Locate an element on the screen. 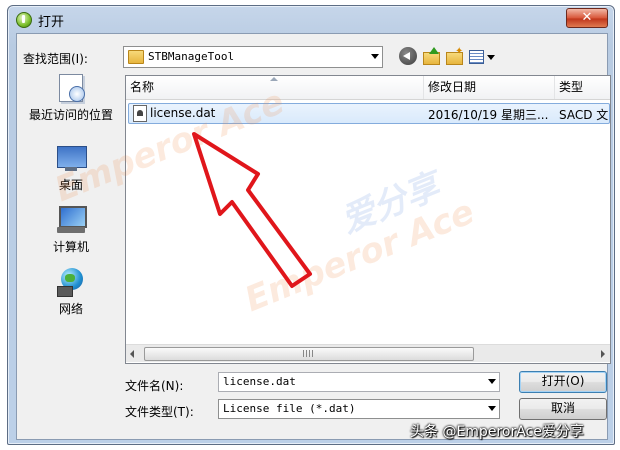 The height and width of the screenshot is (450, 620). scroll-thumb is located at coordinates (309, 354).